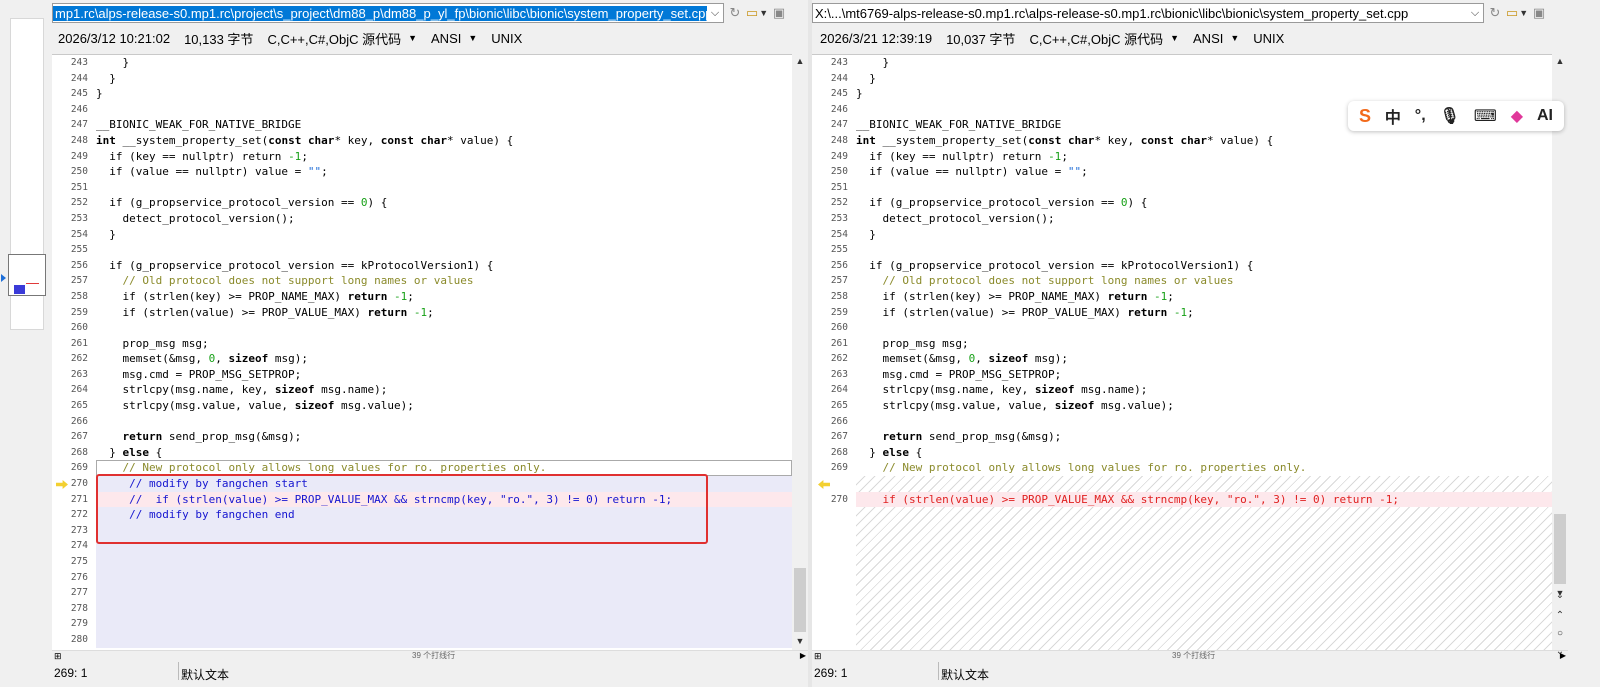 The width and height of the screenshot is (1600, 687). I want to click on overview-viewport-lens, so click(27, 275).